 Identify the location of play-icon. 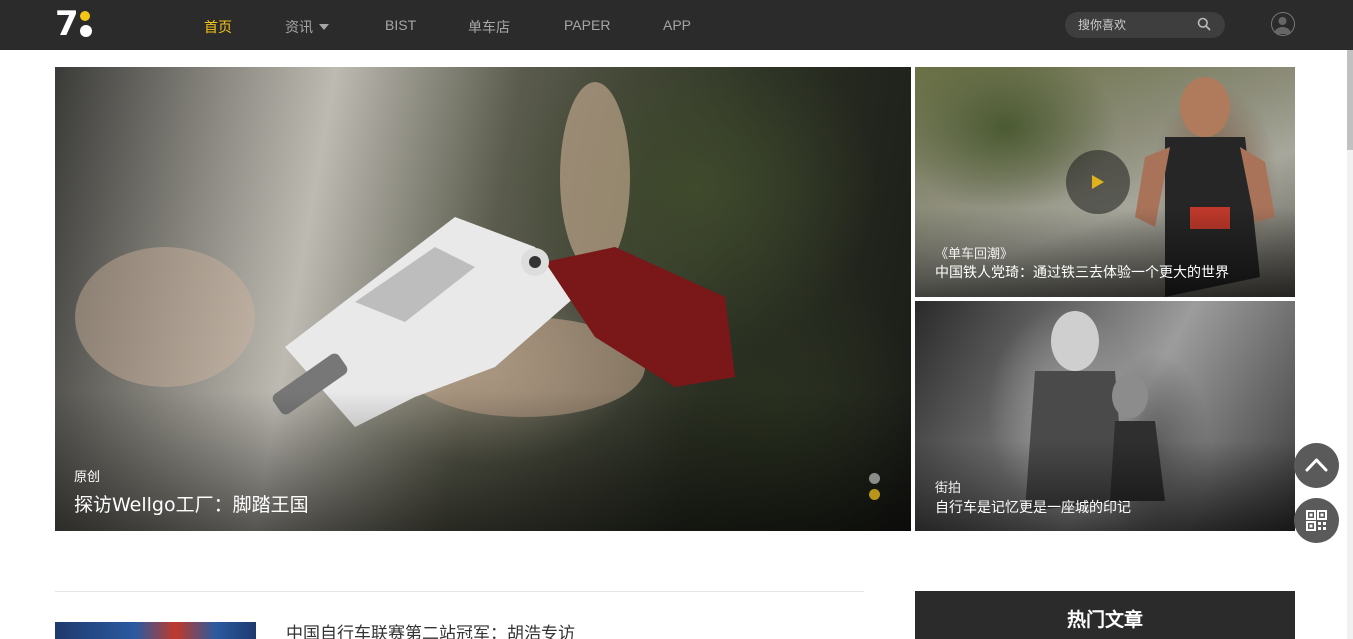
(1098, 182).